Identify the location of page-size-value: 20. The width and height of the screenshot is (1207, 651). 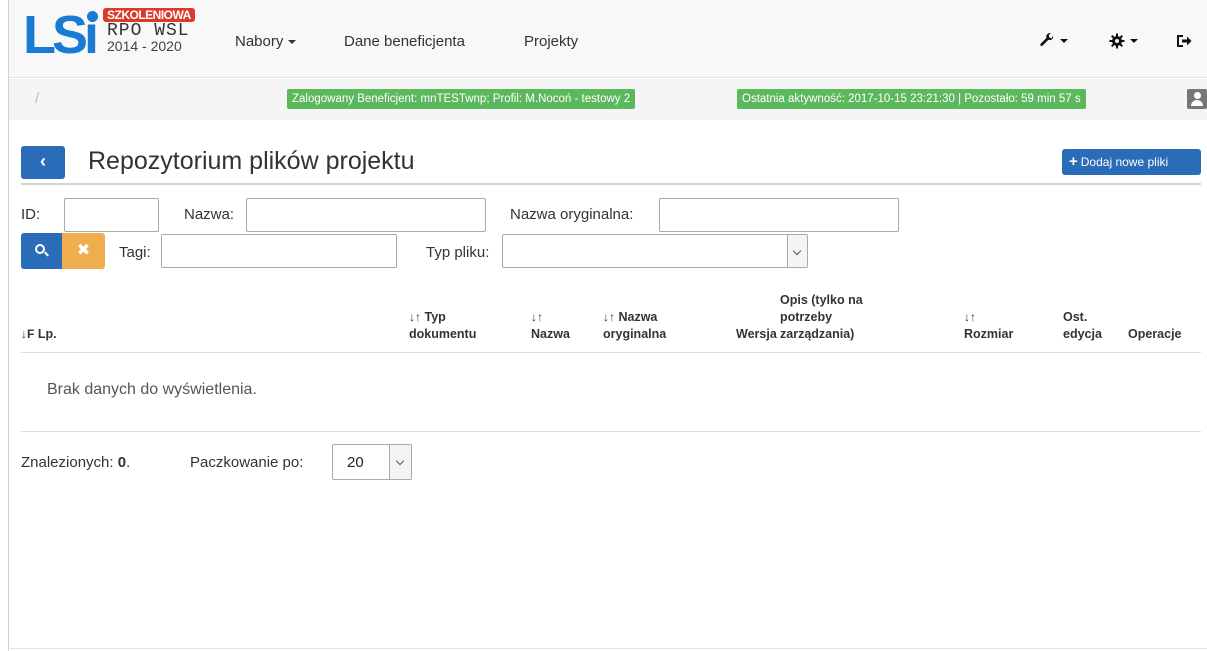
(355, 462).